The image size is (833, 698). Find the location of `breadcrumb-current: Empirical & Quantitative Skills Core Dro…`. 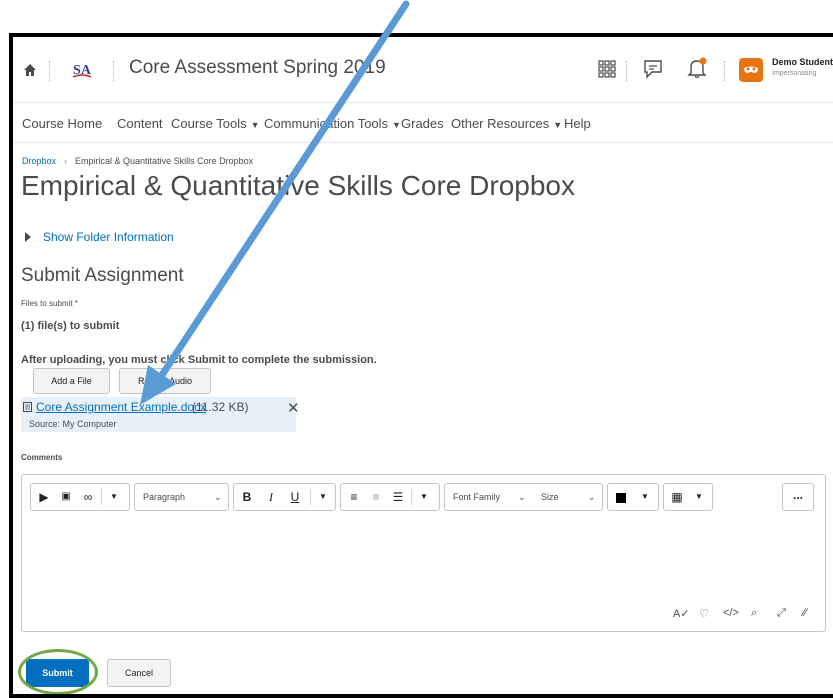

breadcrumb-current: Empirical & Quantitative Skills Core Dro… is located at coordinates (164, 161).